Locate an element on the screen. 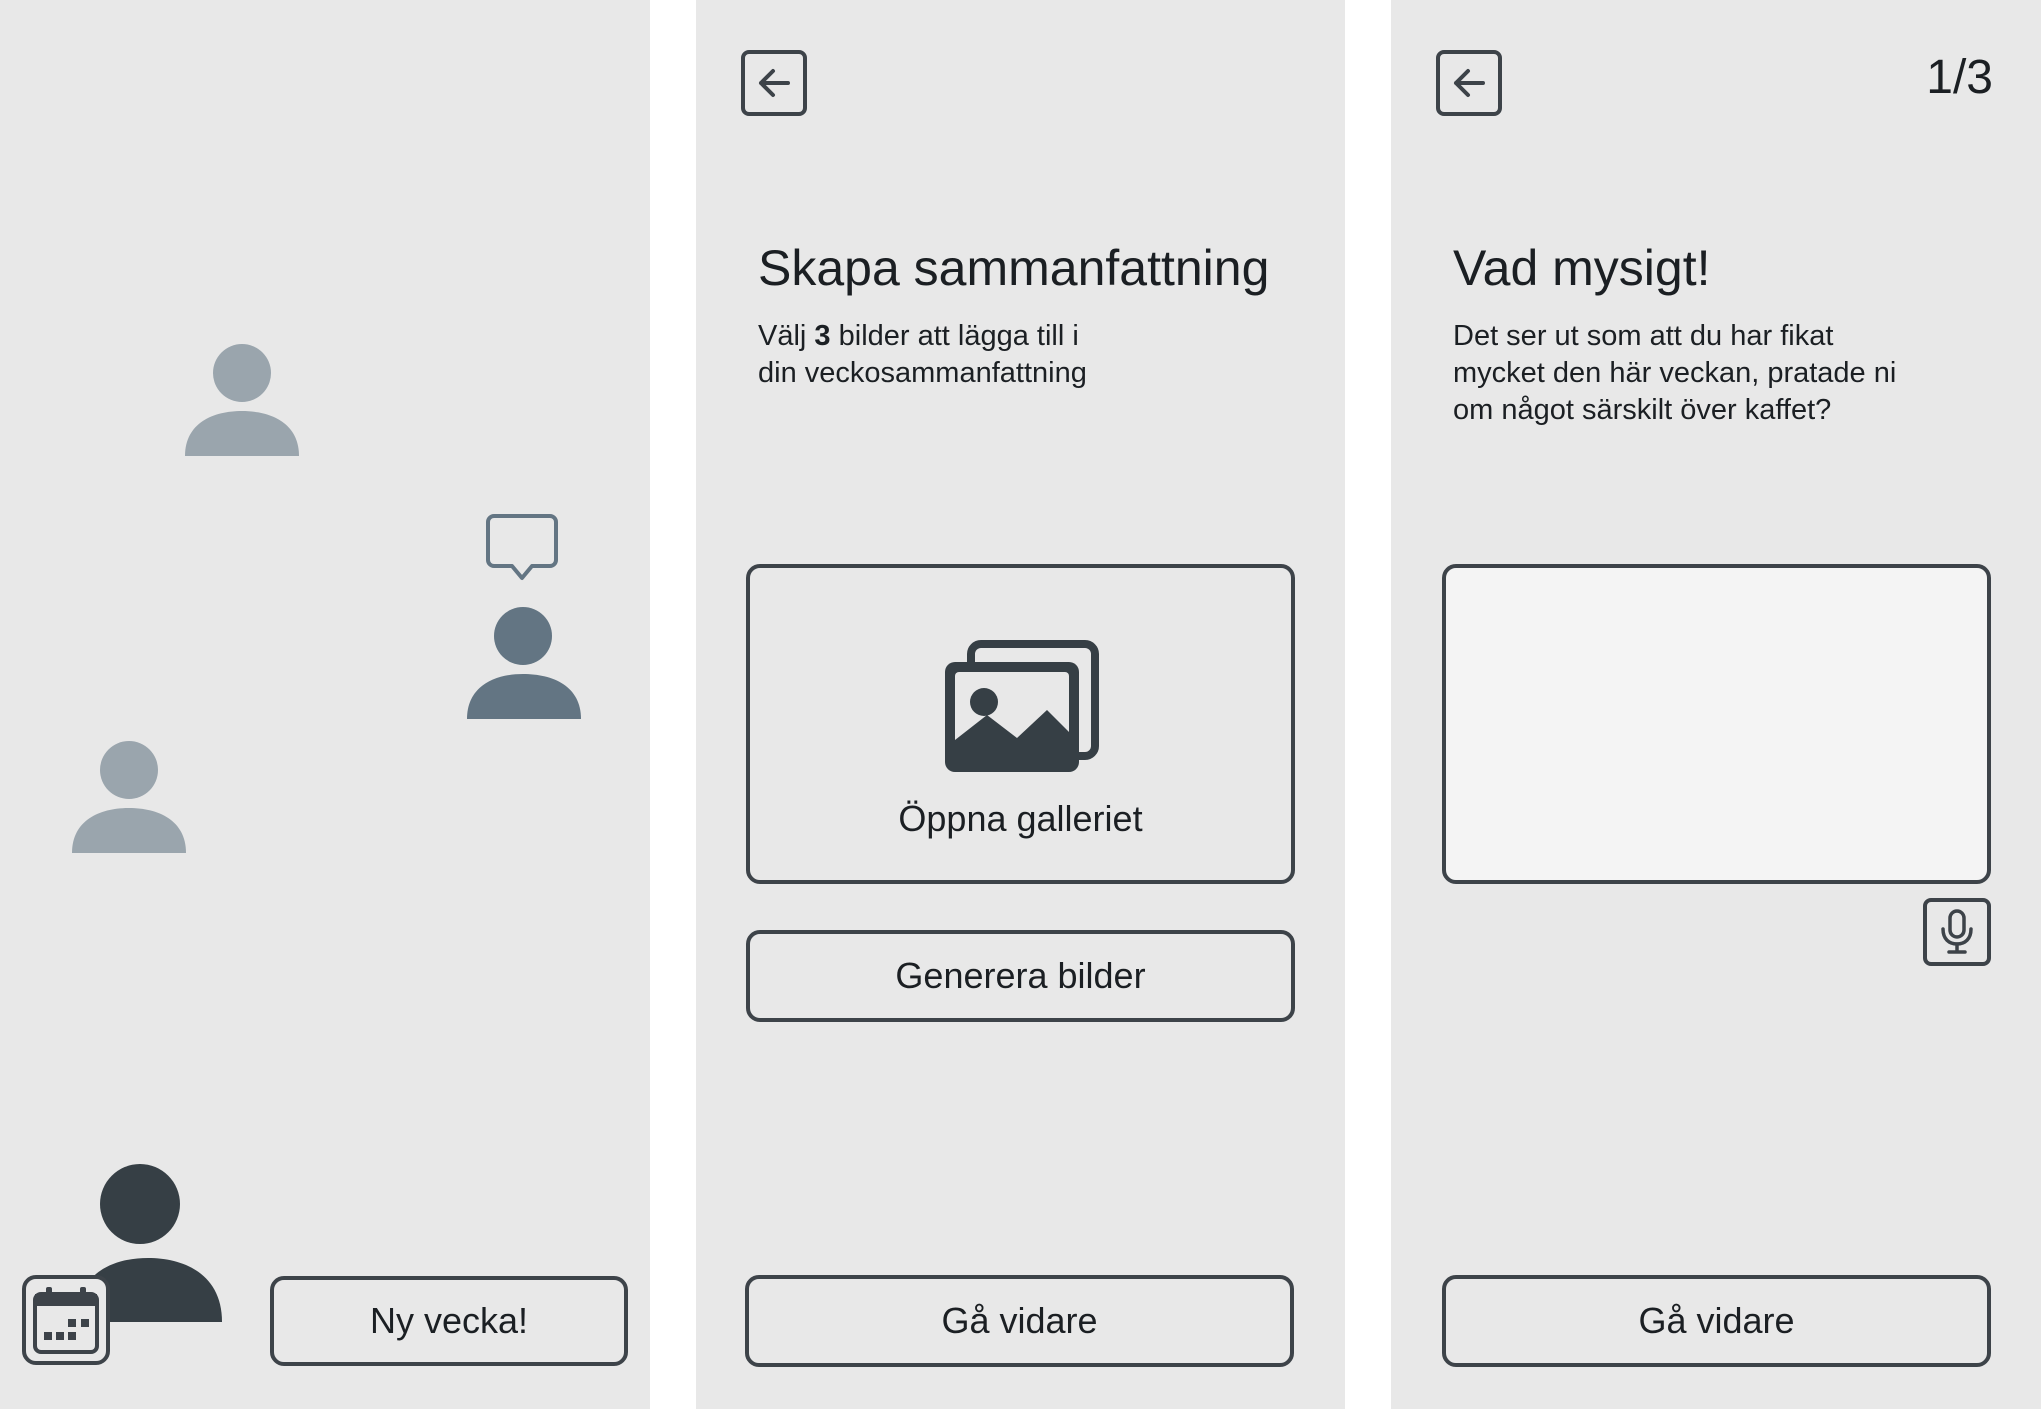  calendar-button is located at coordinates (66, 1320).